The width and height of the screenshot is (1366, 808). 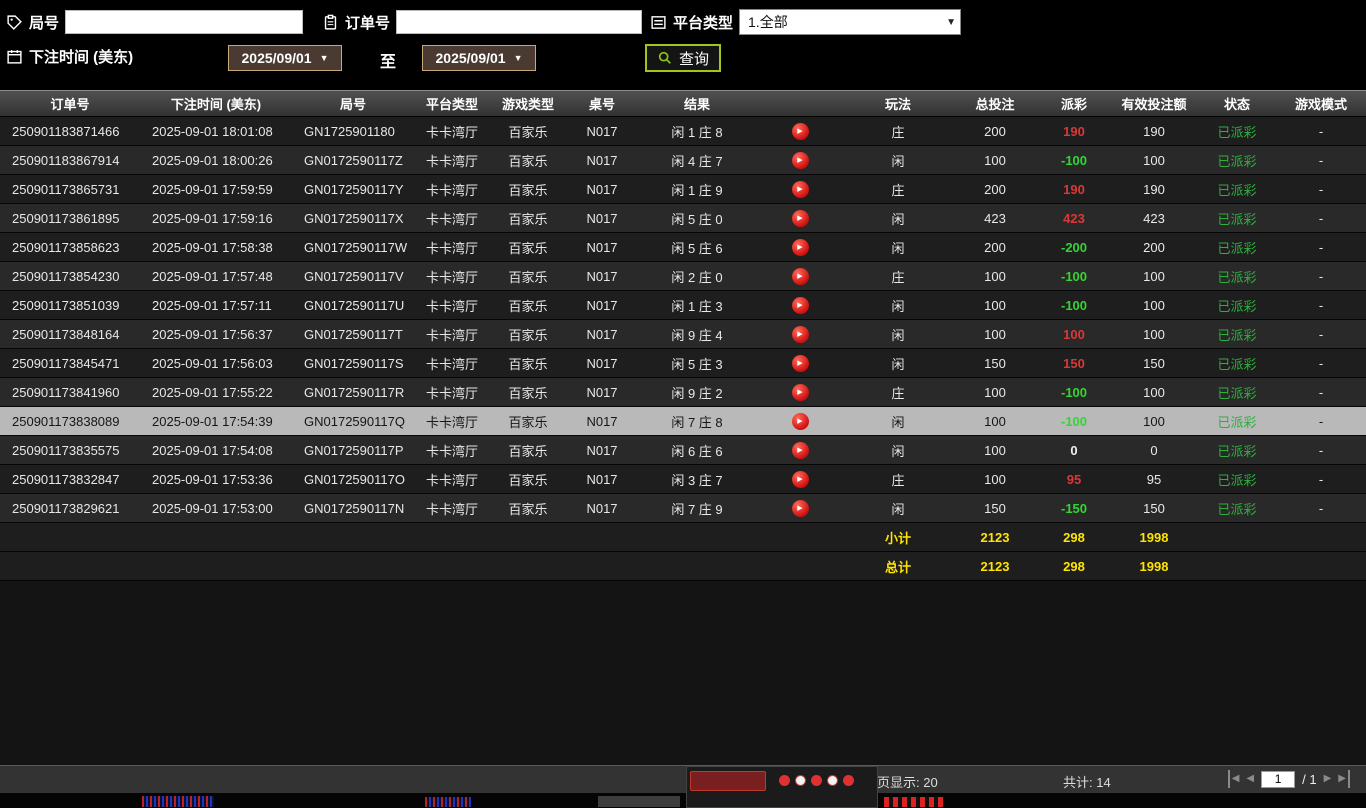 What do you see at coordinates (995, 218) in the screenshot?
I see `total-bet-cell: 423` at bounding box center [995, 218].